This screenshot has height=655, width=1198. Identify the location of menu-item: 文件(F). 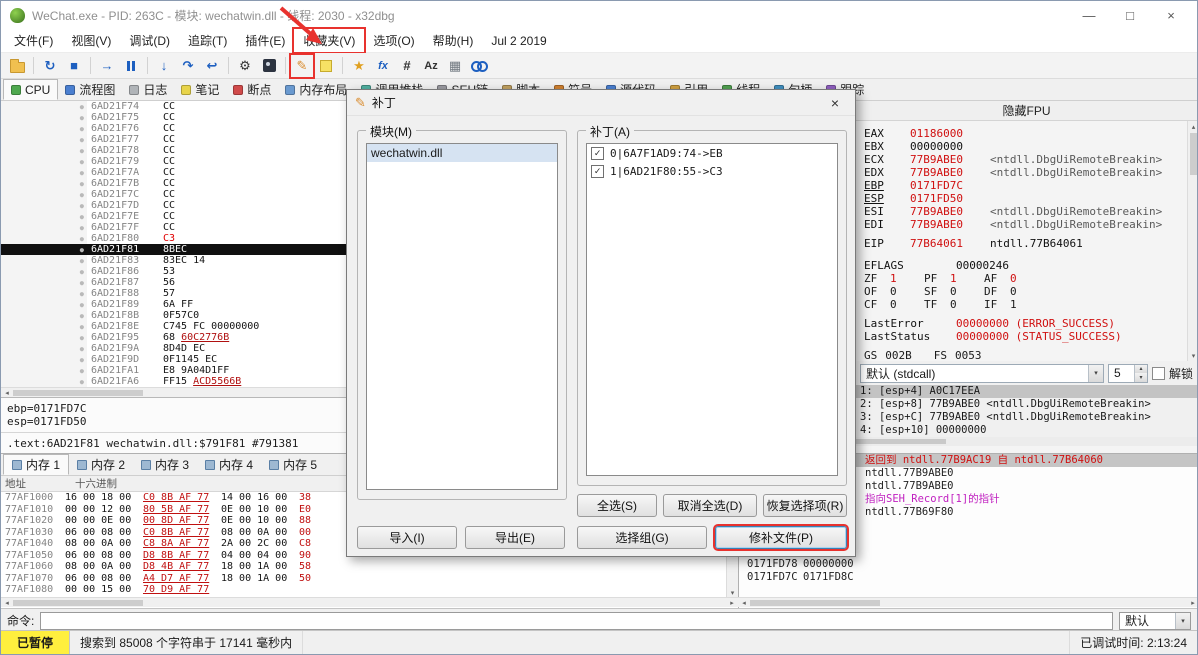
(33, 40).